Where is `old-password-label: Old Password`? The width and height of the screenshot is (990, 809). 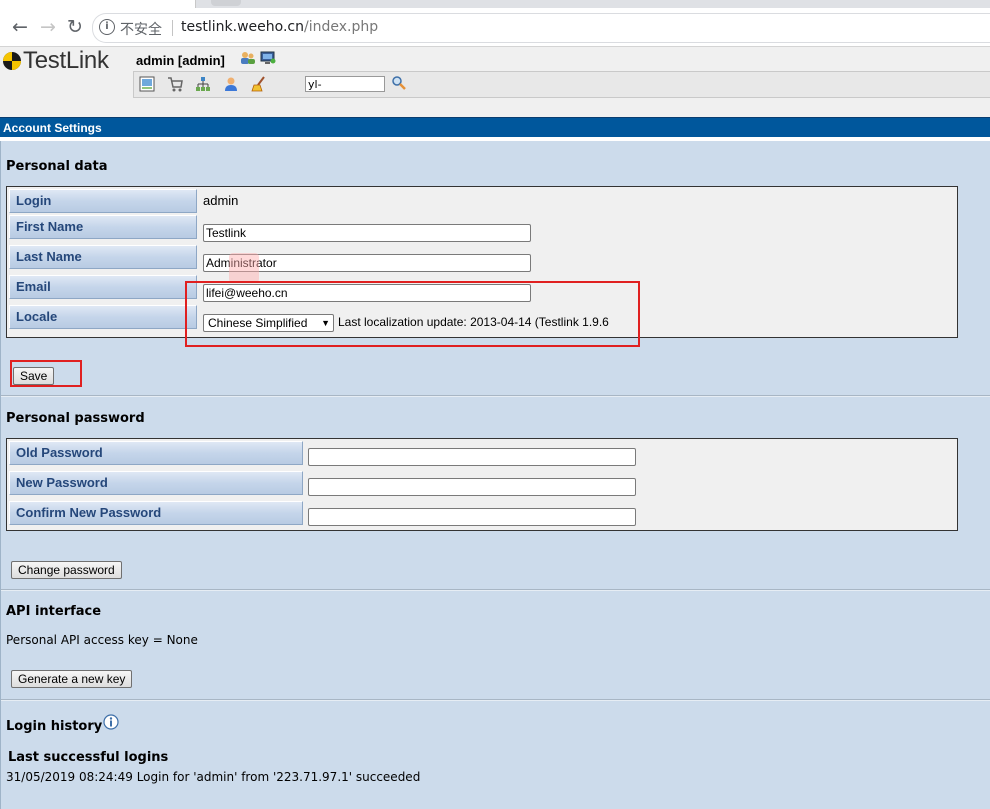
old-password-label: Old Password is located at coordinates (156, 453).